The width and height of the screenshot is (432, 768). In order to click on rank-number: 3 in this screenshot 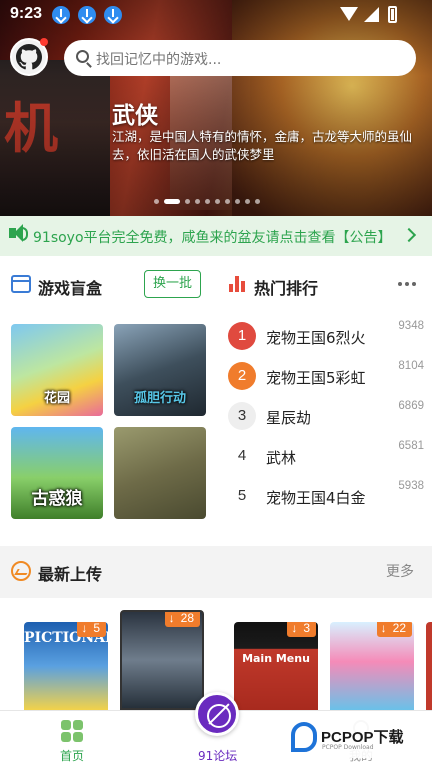, I will do `click(242, 416)`.